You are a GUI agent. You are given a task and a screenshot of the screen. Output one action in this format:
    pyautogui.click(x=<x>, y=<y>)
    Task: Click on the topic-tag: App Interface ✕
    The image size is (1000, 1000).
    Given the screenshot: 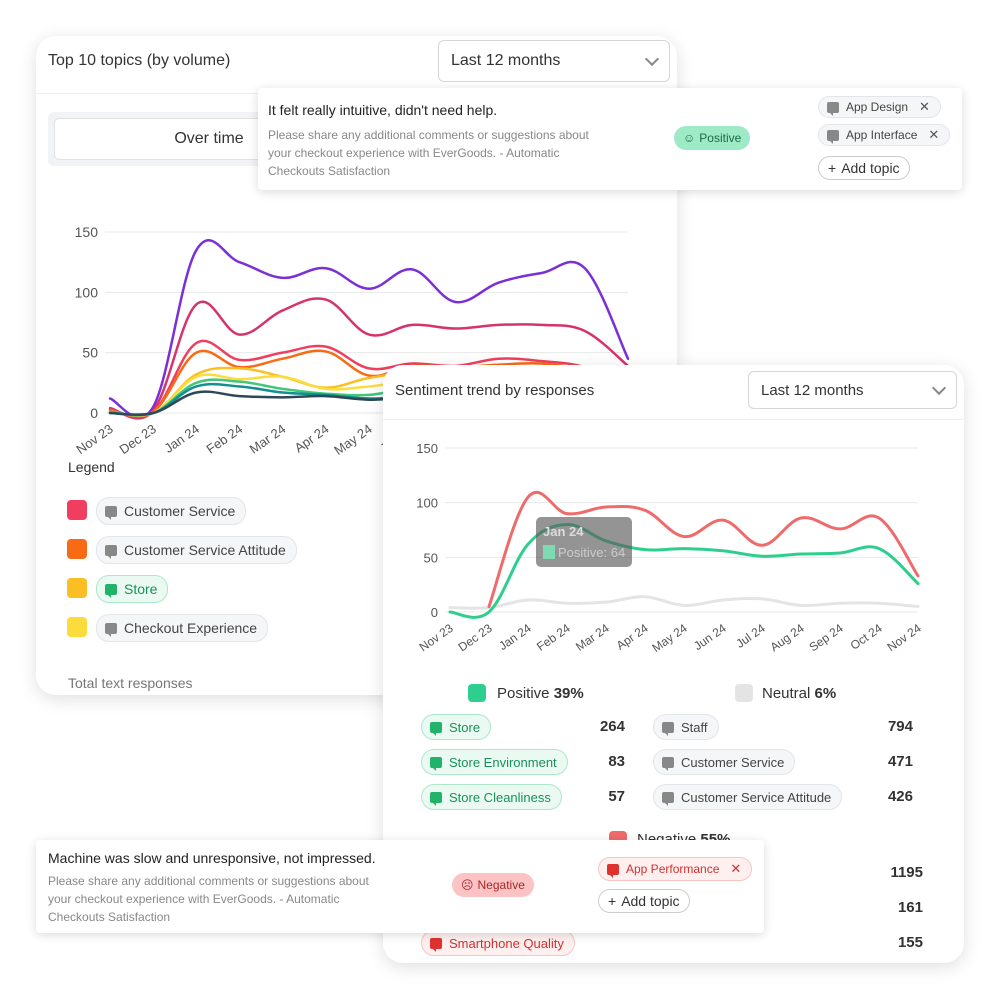 What is the action you would take?
    pyautogui.click(x=884, y=135)
    